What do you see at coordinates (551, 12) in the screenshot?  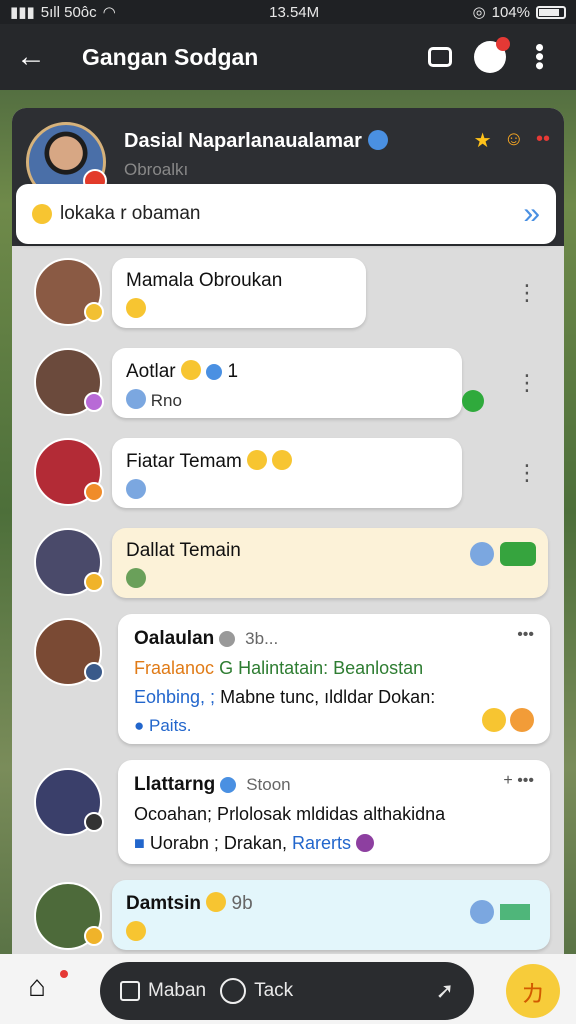 I see `battery-icon` at bounding box center [551, 12].